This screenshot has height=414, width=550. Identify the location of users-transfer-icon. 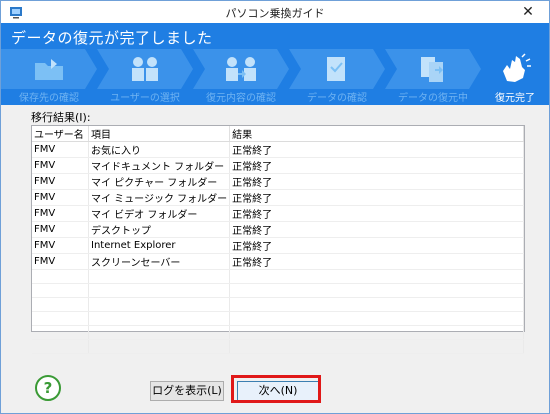
(241, 69).